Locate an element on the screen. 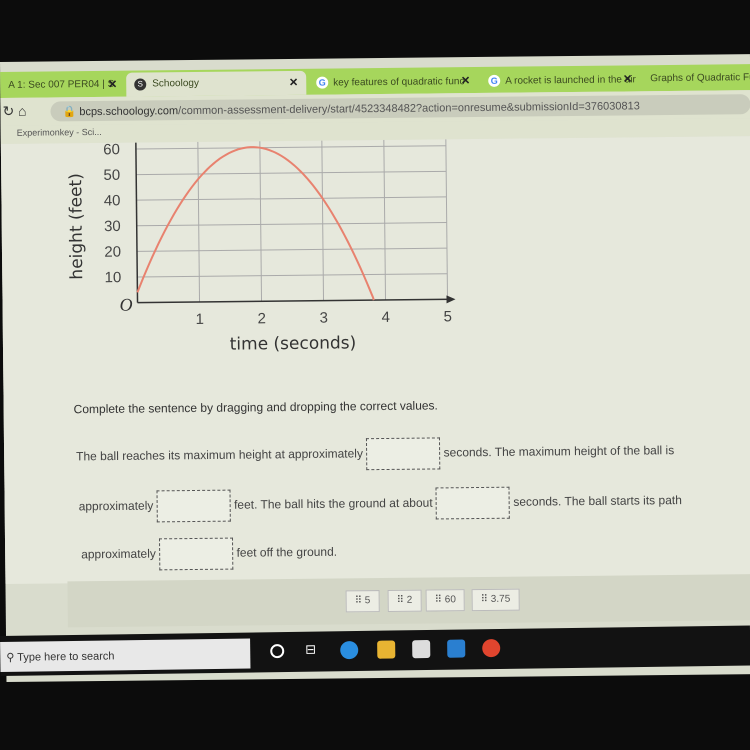  answer-bank: ⠿ 5 ⠿ 2 ⠿ 60 ⠿ 3.75 is located at coordinates (408, 600).